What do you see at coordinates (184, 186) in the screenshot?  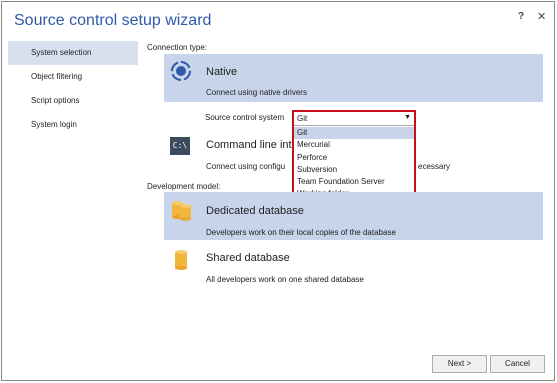 I see `development-model-label: Development model:` at bounding box center [184, 186].